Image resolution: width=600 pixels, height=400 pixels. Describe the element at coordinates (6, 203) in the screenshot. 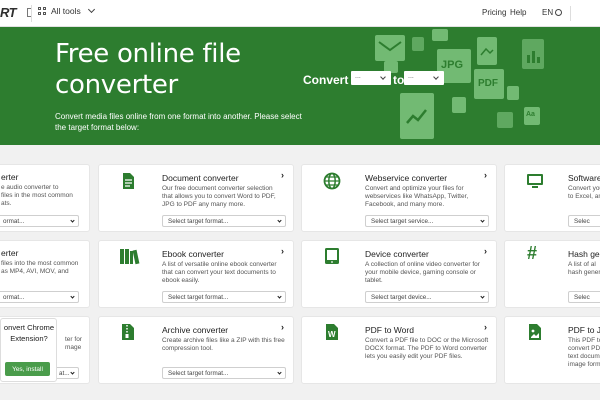

I see `card-desc-line: ats.` at that location.